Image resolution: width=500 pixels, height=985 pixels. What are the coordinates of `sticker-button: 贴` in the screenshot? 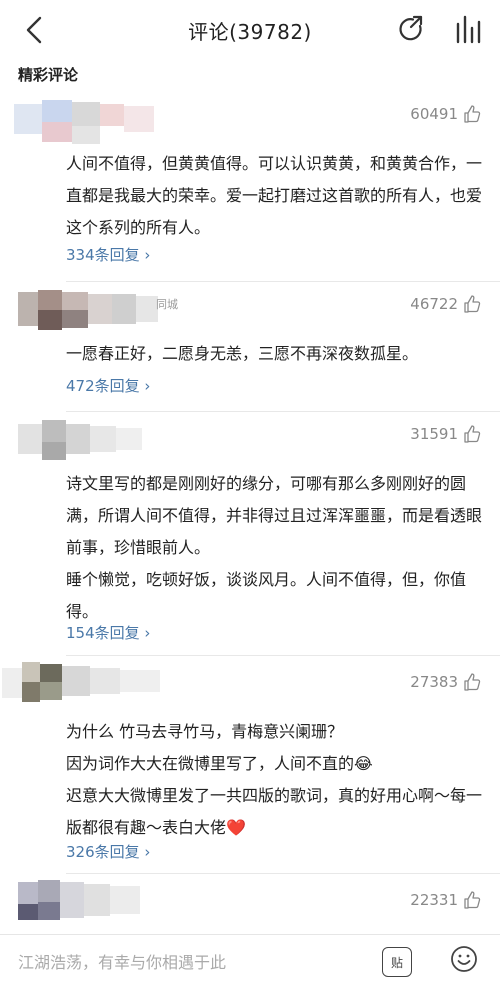 It's located at (397, 962).